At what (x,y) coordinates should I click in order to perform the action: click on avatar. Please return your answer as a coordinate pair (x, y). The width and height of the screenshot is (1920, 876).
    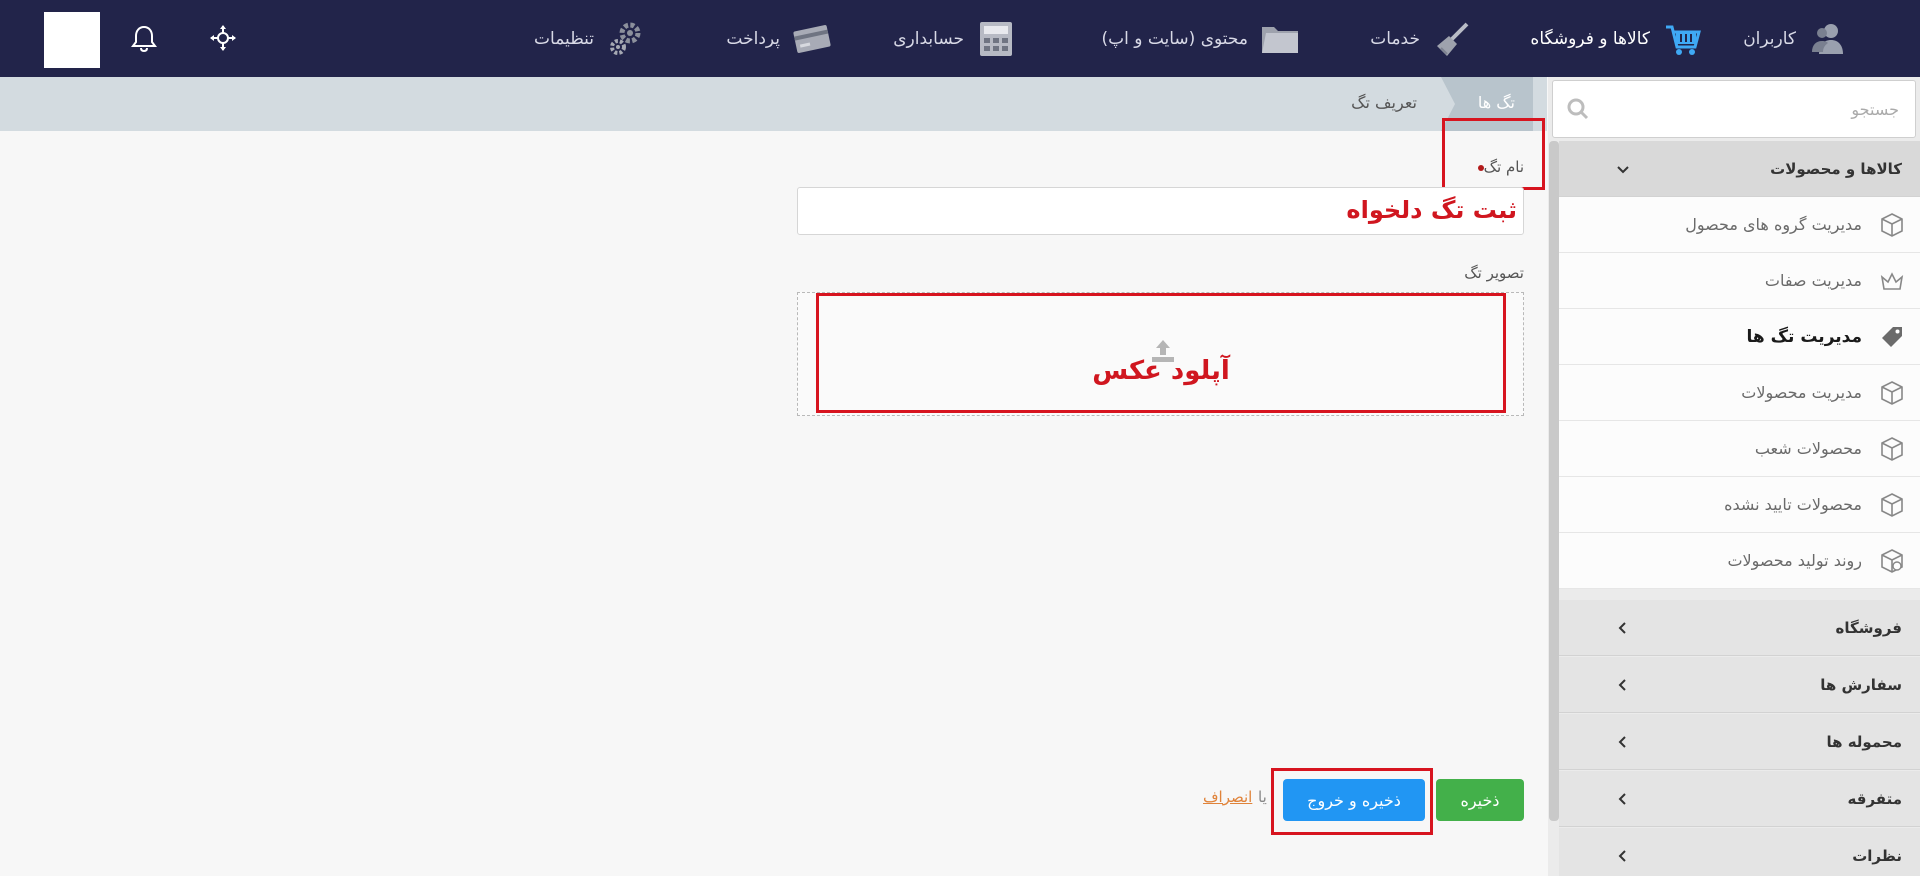
    Looking at the image, I should click on (72, 40).